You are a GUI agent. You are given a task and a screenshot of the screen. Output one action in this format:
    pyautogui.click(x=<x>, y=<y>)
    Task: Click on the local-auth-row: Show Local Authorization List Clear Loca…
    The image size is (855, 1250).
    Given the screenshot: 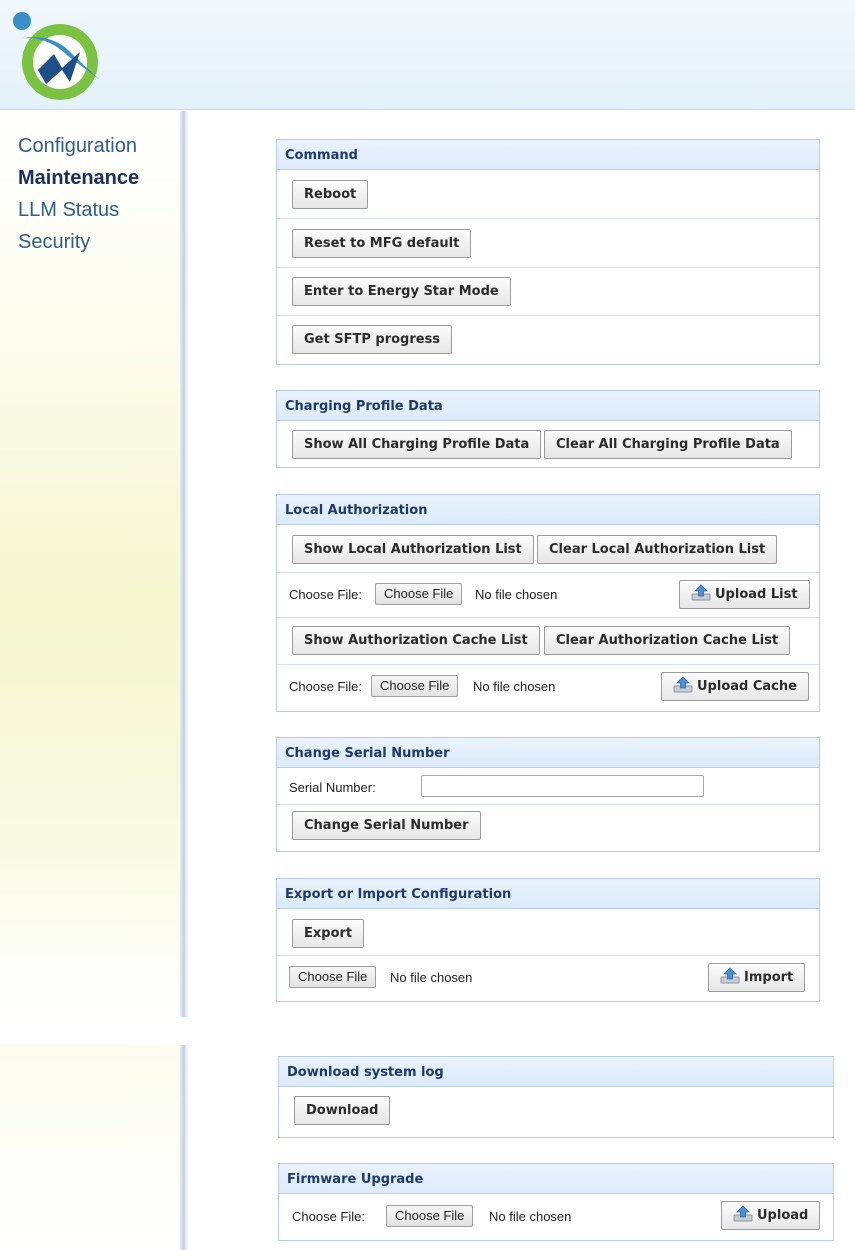 What is the action you would take?
    pyautogui.click(x=548, y=549)
    